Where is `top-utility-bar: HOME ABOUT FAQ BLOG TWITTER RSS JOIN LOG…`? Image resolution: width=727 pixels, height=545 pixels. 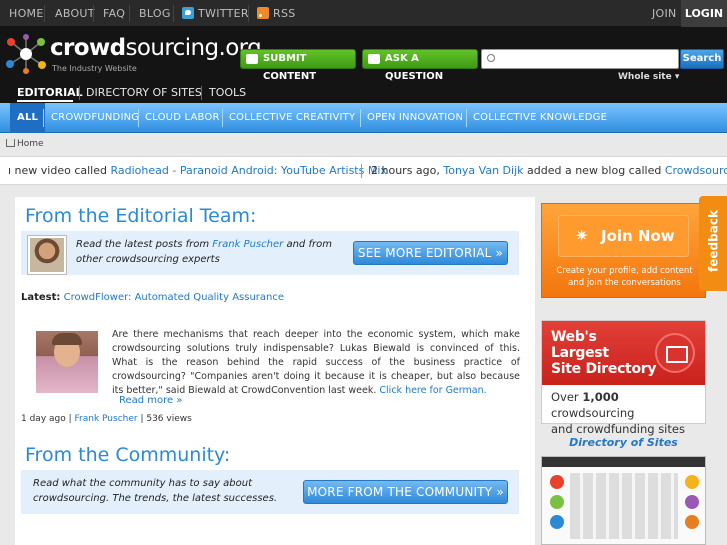
top-utility-bar: HOME ABOUT FAQ BLOG TWITTER RSS JOIN LOG… is located at coordinates (363, 13).